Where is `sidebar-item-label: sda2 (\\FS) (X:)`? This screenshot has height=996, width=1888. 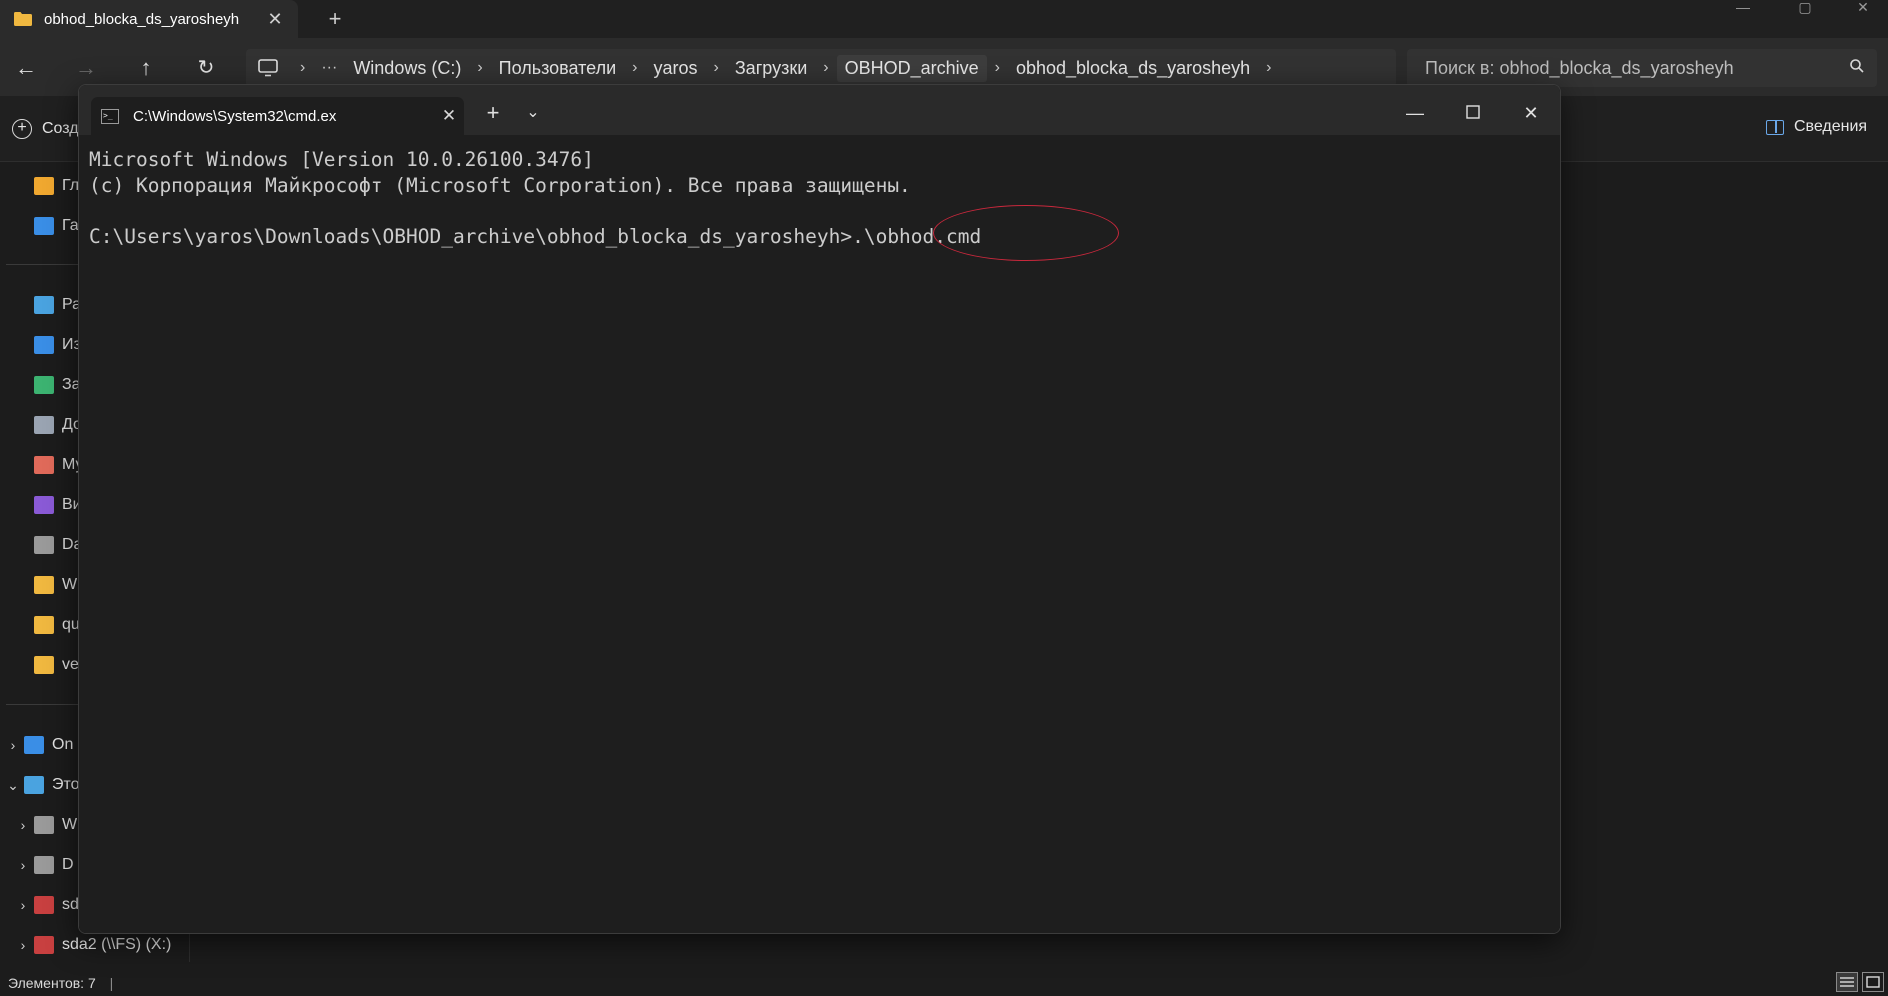
sidebar-item-label: sda2 (\\FS) (X:) is located at coordinates (117, 944).